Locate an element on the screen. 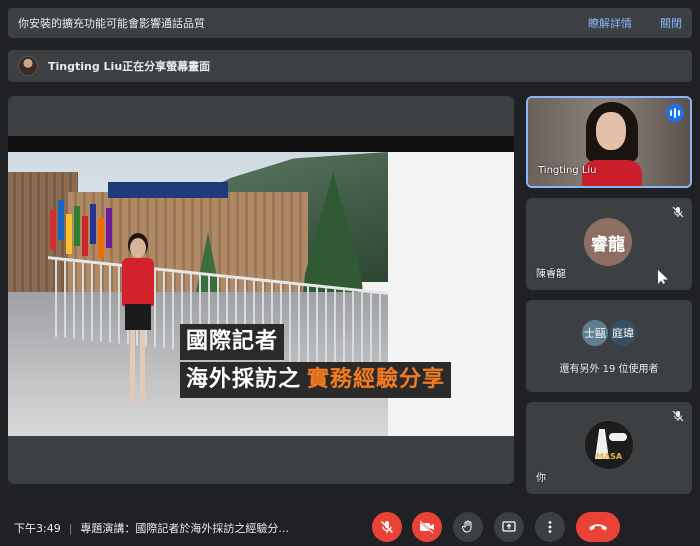  more-vert-icon is located at coordinates (550, 527).